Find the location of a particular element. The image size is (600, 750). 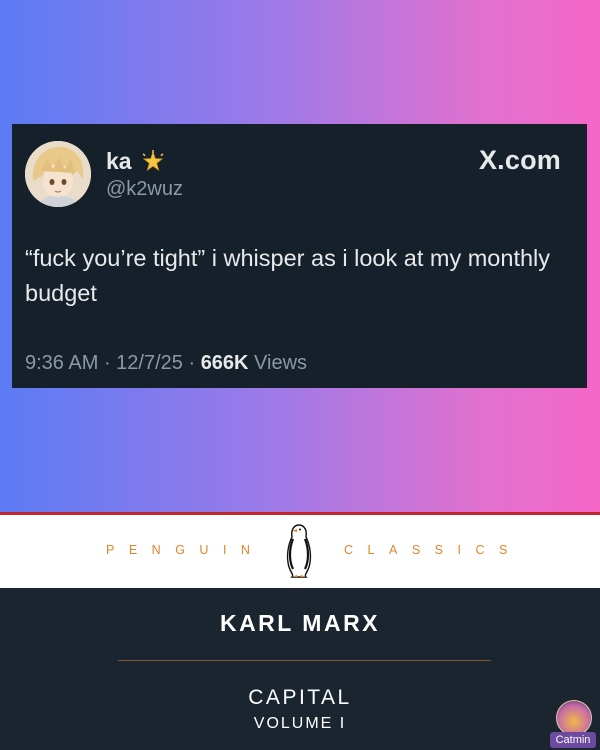

x-logo-brand: X.com is located at coordinates (519, 160).